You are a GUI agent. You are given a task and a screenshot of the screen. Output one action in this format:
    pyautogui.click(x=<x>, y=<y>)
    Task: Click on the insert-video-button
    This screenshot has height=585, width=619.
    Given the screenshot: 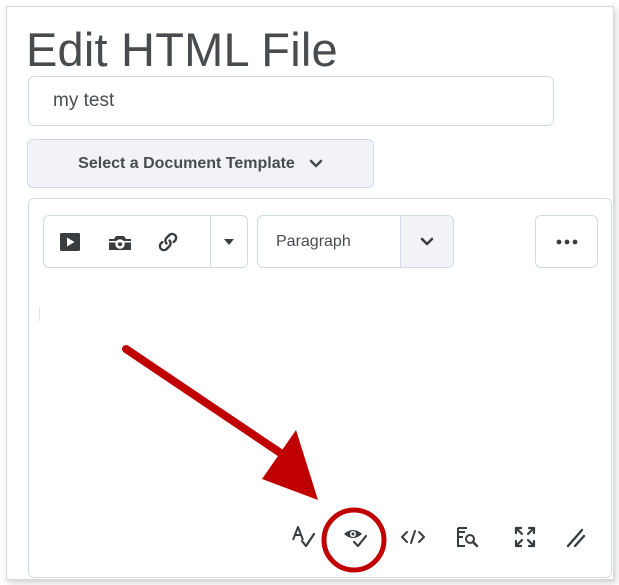 What is the action you would take?
    pyautogui.click(x=70, y=241)
    